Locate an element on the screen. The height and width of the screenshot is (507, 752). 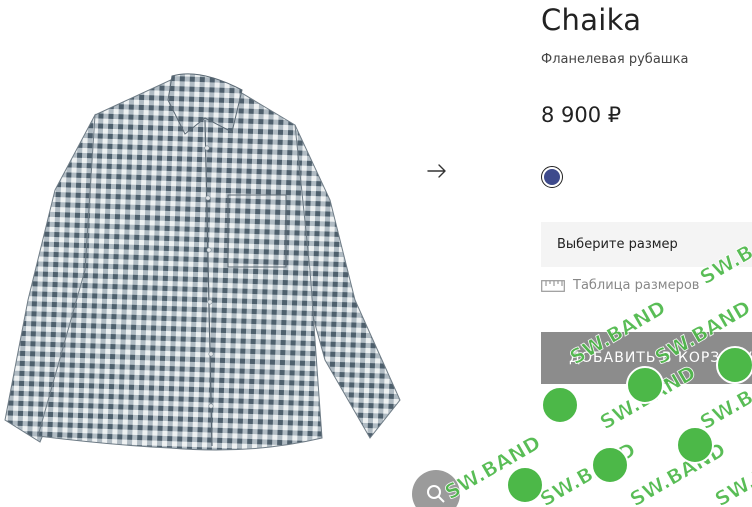
arrow-right-icon is located at coordinates (436, 171).